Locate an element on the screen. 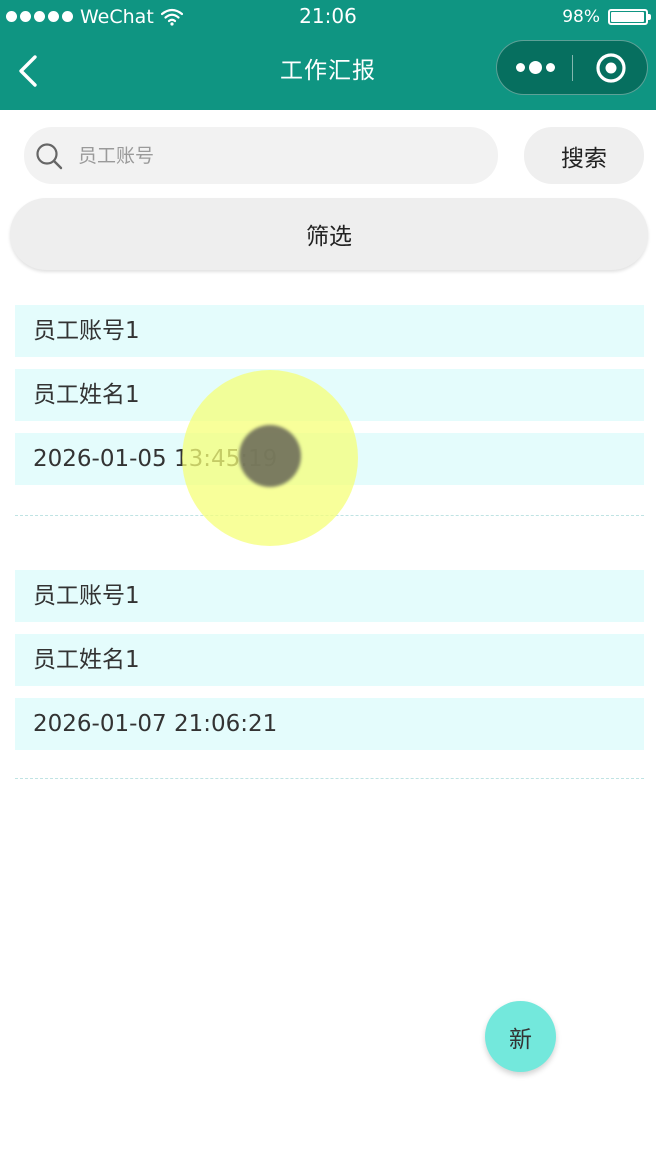 The height and width of the screenshot is (1176, 656). more-icon is located at coordinates (520, 67).